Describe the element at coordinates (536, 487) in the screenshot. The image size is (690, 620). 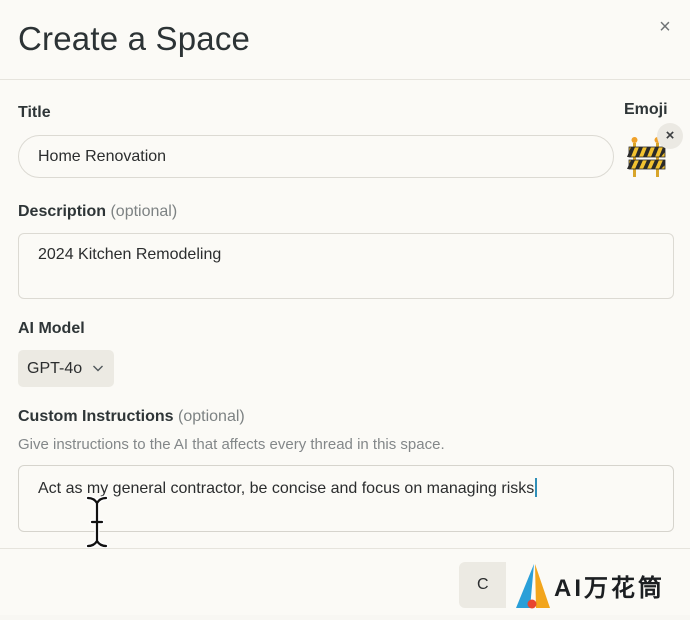
I see `text-caret` at that location.